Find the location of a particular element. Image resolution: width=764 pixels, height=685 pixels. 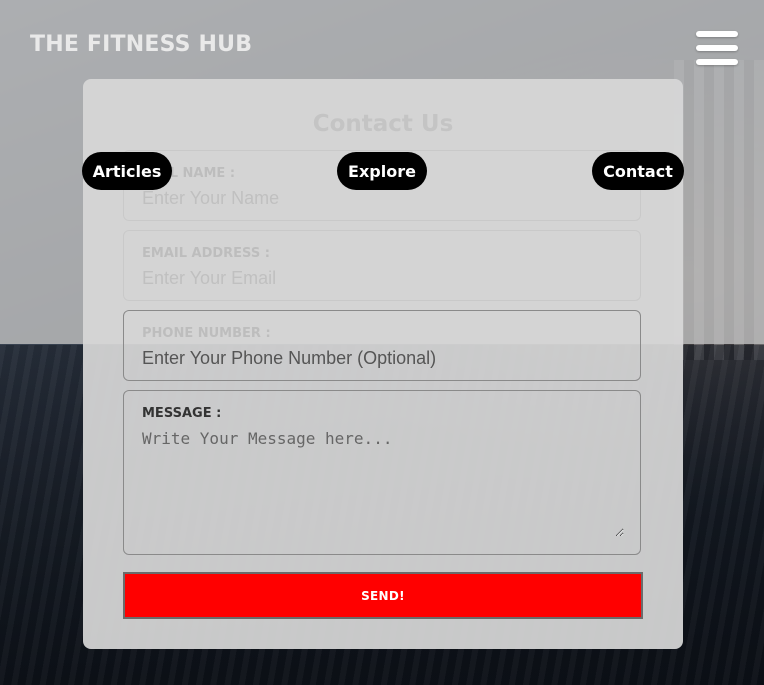

message-textarea is located at coordinates (383, 483).